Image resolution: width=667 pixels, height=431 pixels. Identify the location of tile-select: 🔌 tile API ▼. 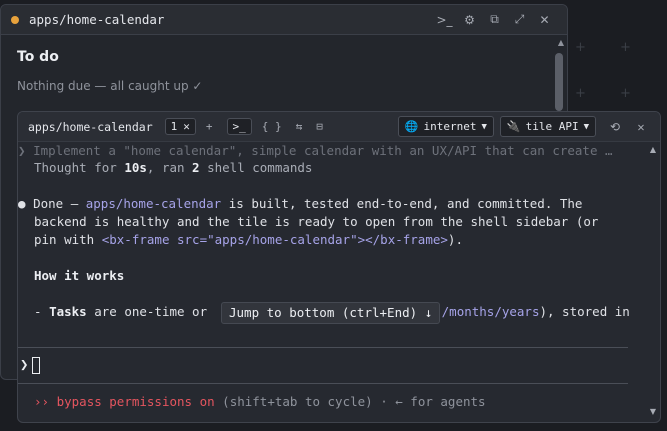
(547, 126).